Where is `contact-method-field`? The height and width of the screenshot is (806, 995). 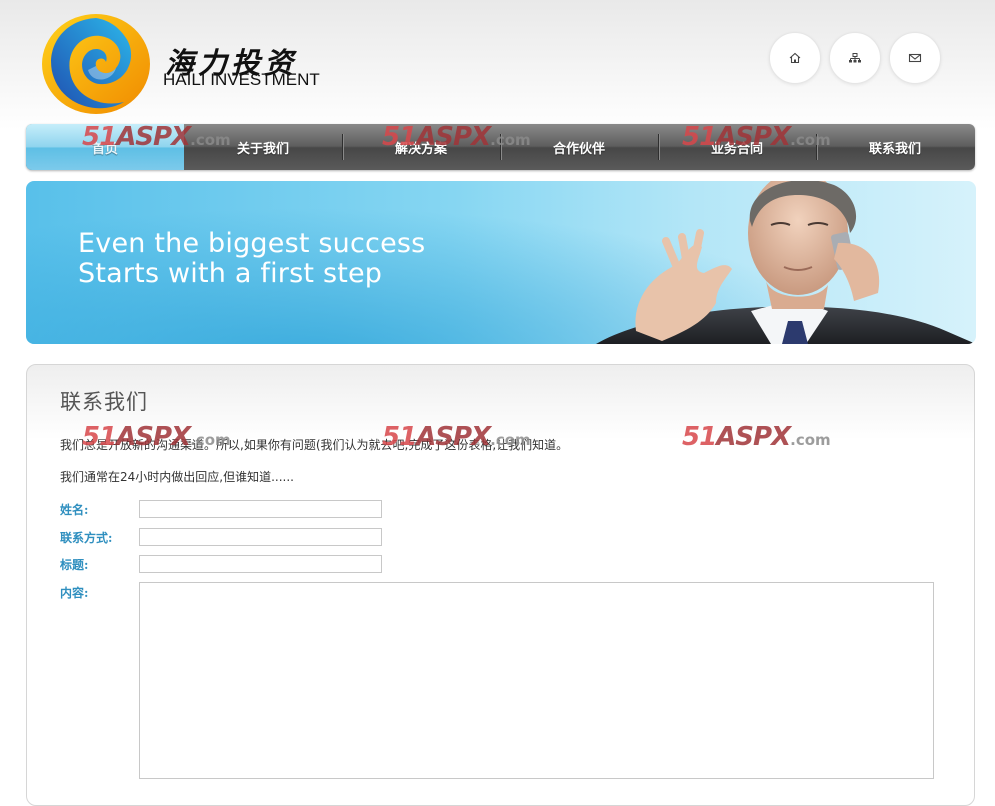 contact-method-field is located at coordinates (260, 537).